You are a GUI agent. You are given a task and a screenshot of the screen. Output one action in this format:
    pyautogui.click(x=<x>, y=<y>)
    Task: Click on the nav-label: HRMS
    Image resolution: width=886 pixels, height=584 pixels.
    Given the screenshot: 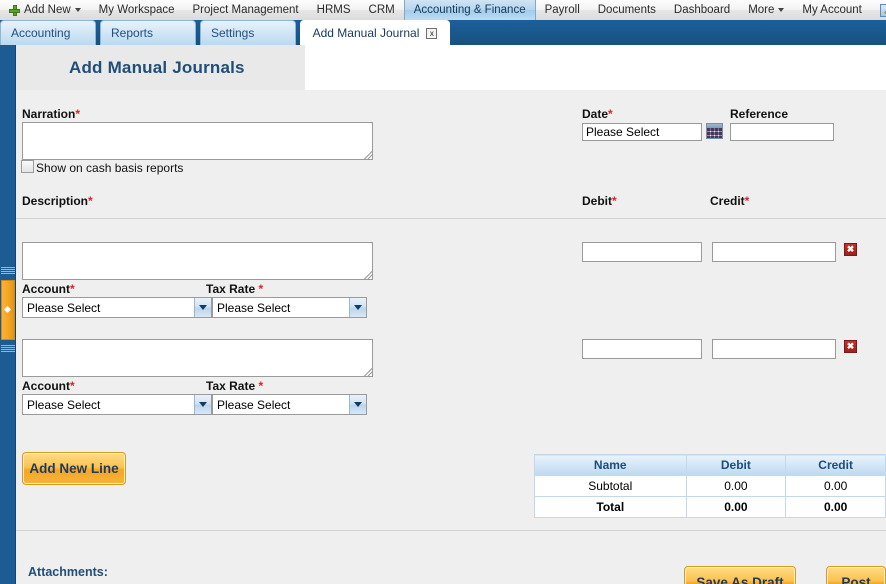 What is the action you would take?
    pyautogui.click(x=333, y=10)
    